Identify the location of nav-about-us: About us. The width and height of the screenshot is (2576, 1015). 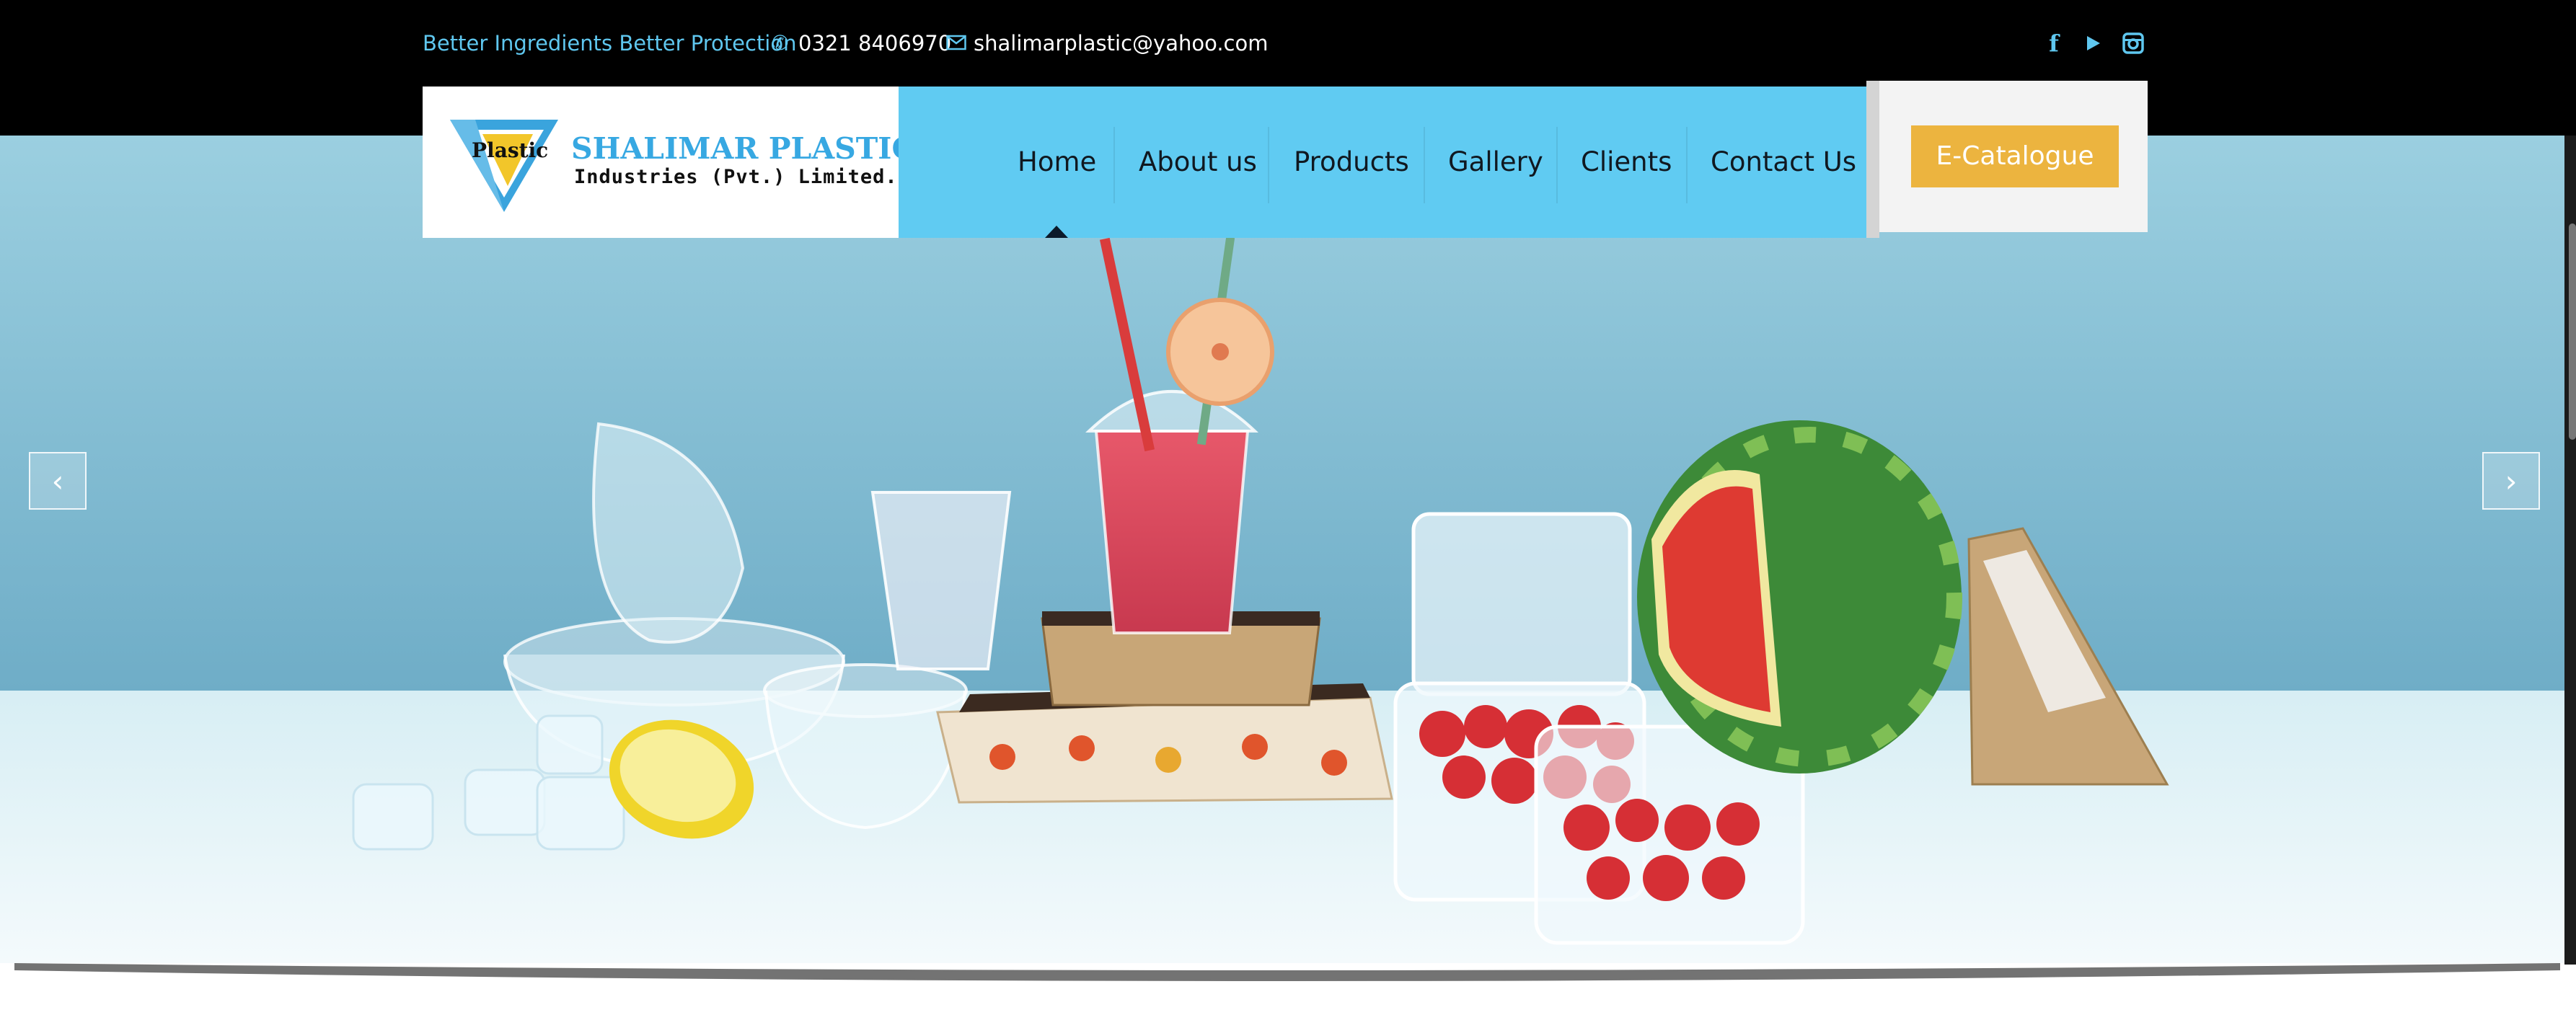
(1198, 162).